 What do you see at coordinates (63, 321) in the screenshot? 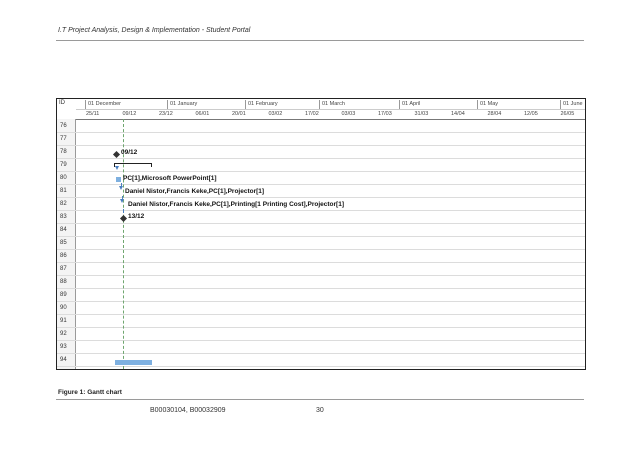
I see `row-id: 91` at bounding box center [63, 321].